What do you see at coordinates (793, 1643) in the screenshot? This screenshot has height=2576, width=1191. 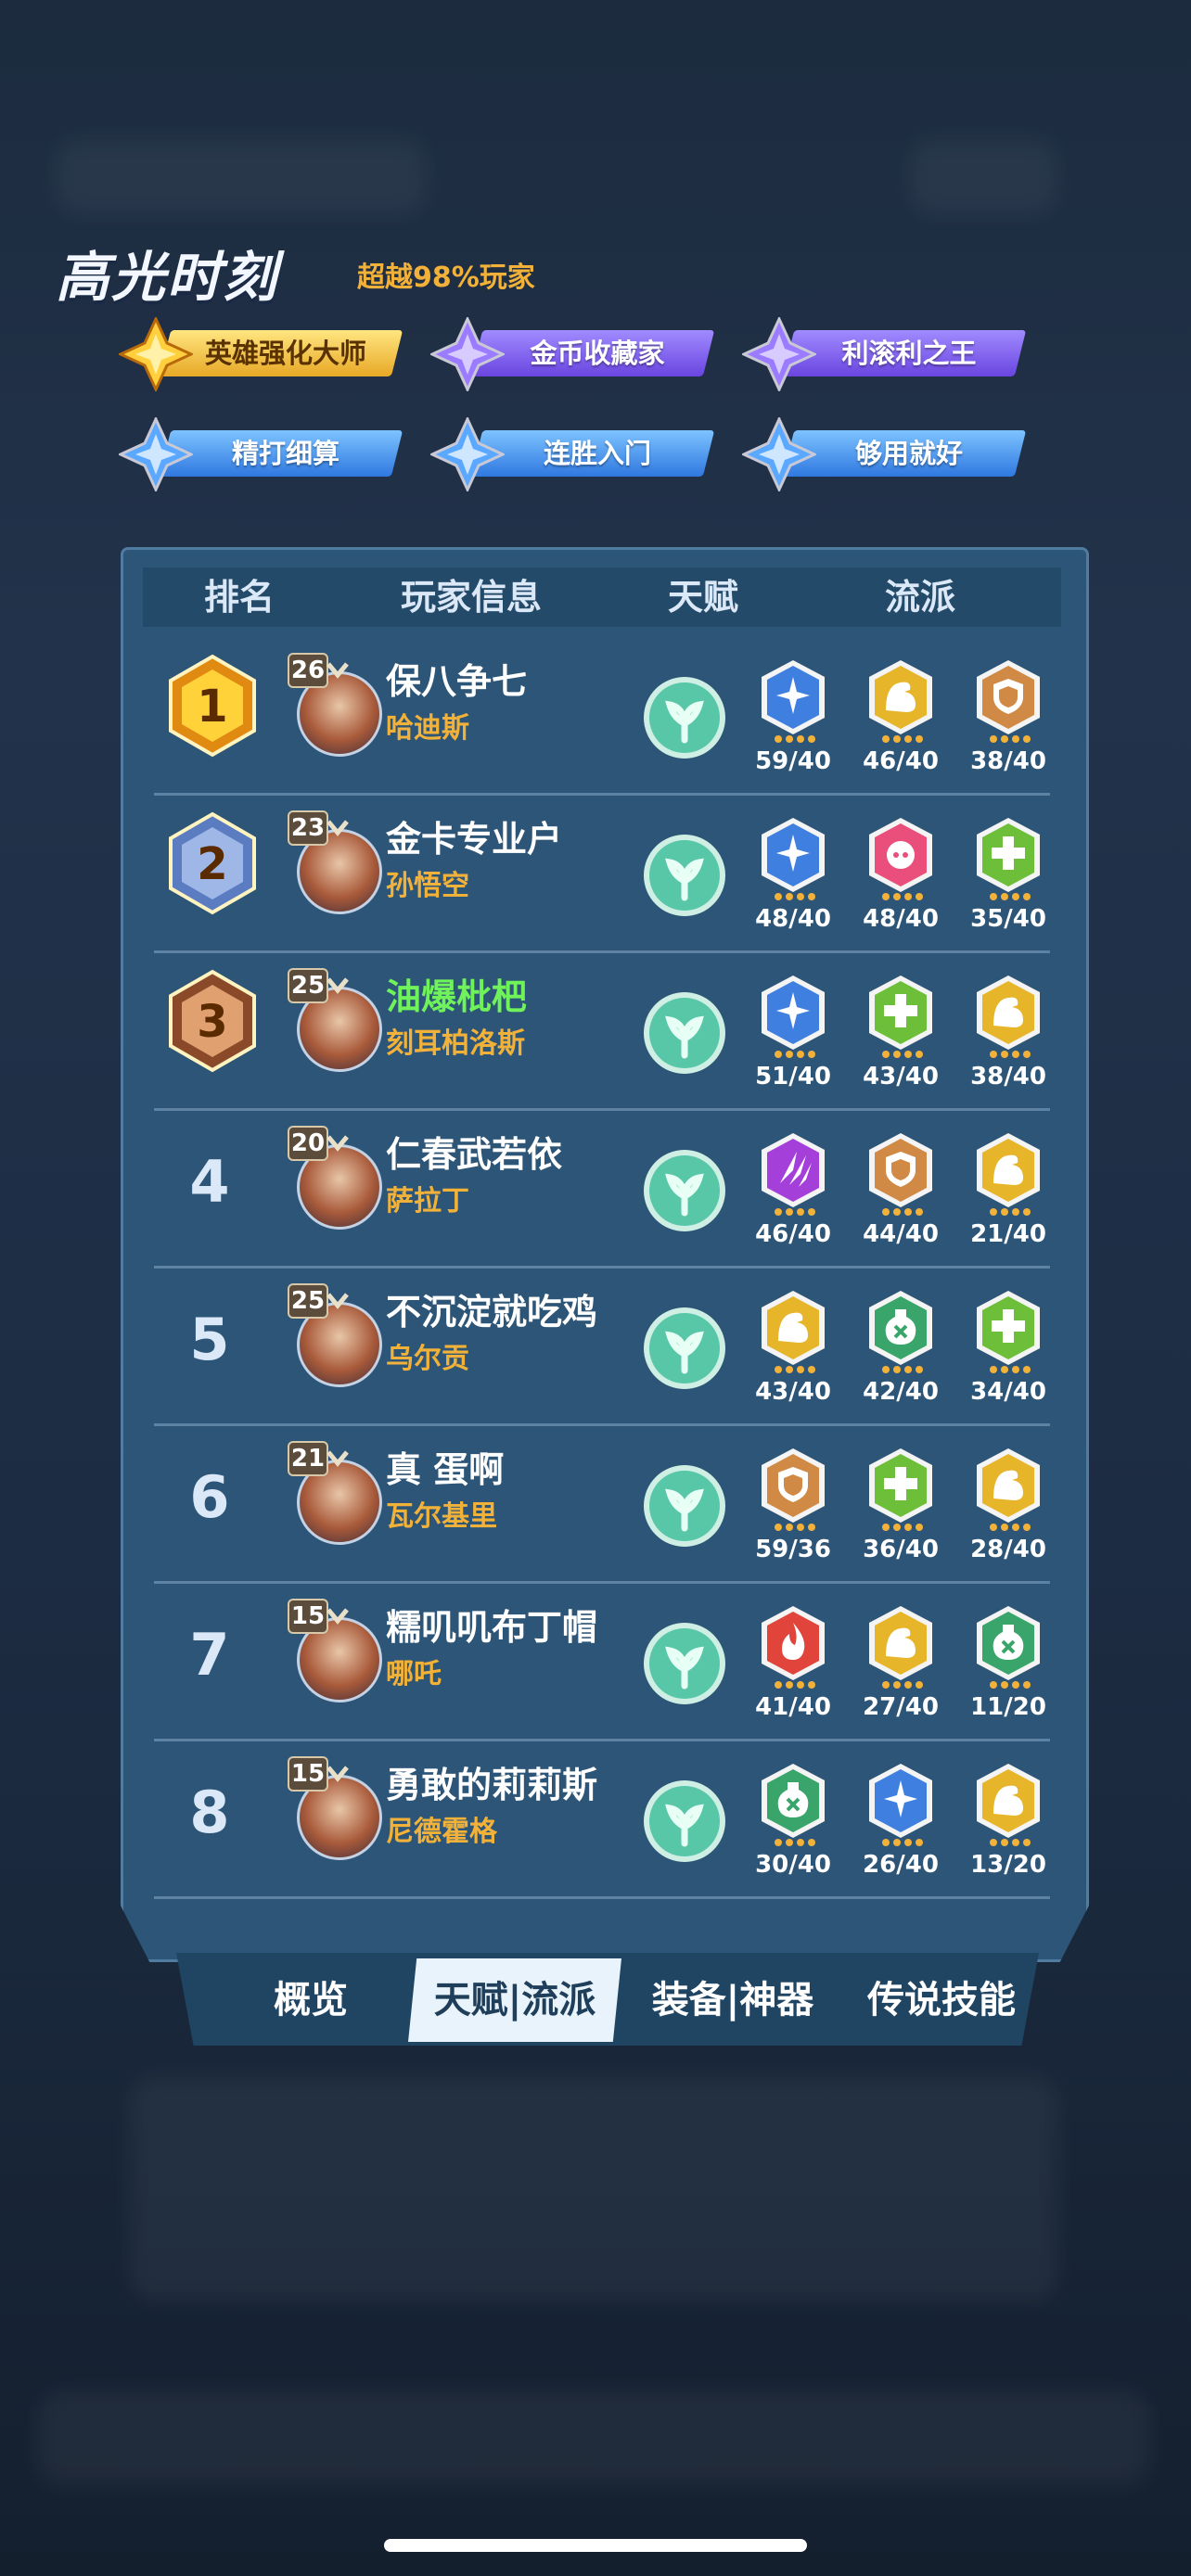 I see `fire-icon` at bounding box center [793, 1643].